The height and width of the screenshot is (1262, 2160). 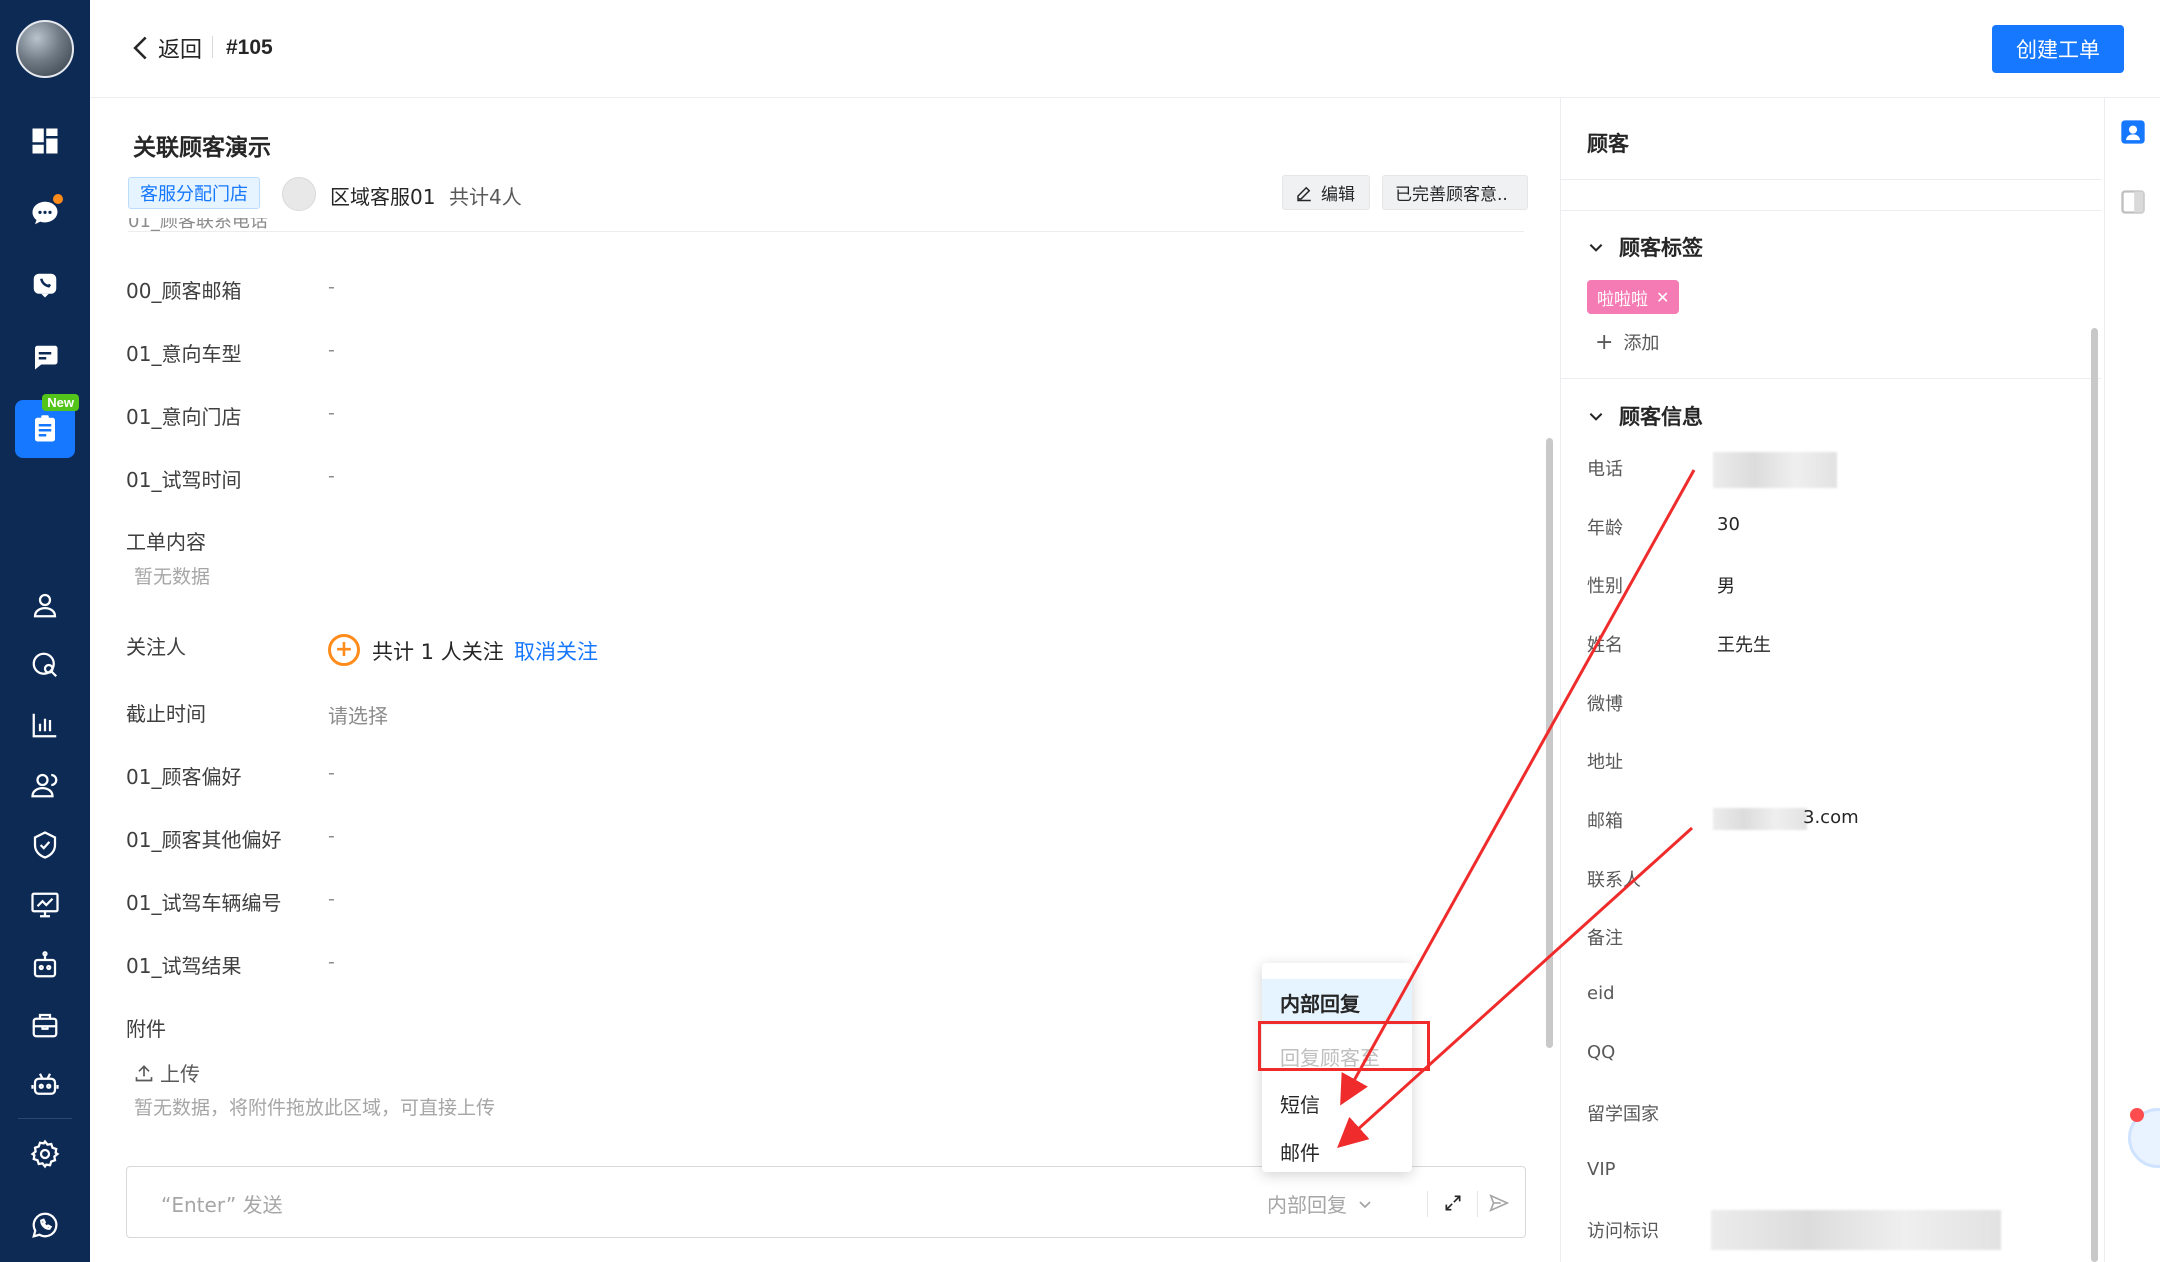 I want to click on info-value: 王先生, so click(x=1744, y=644).